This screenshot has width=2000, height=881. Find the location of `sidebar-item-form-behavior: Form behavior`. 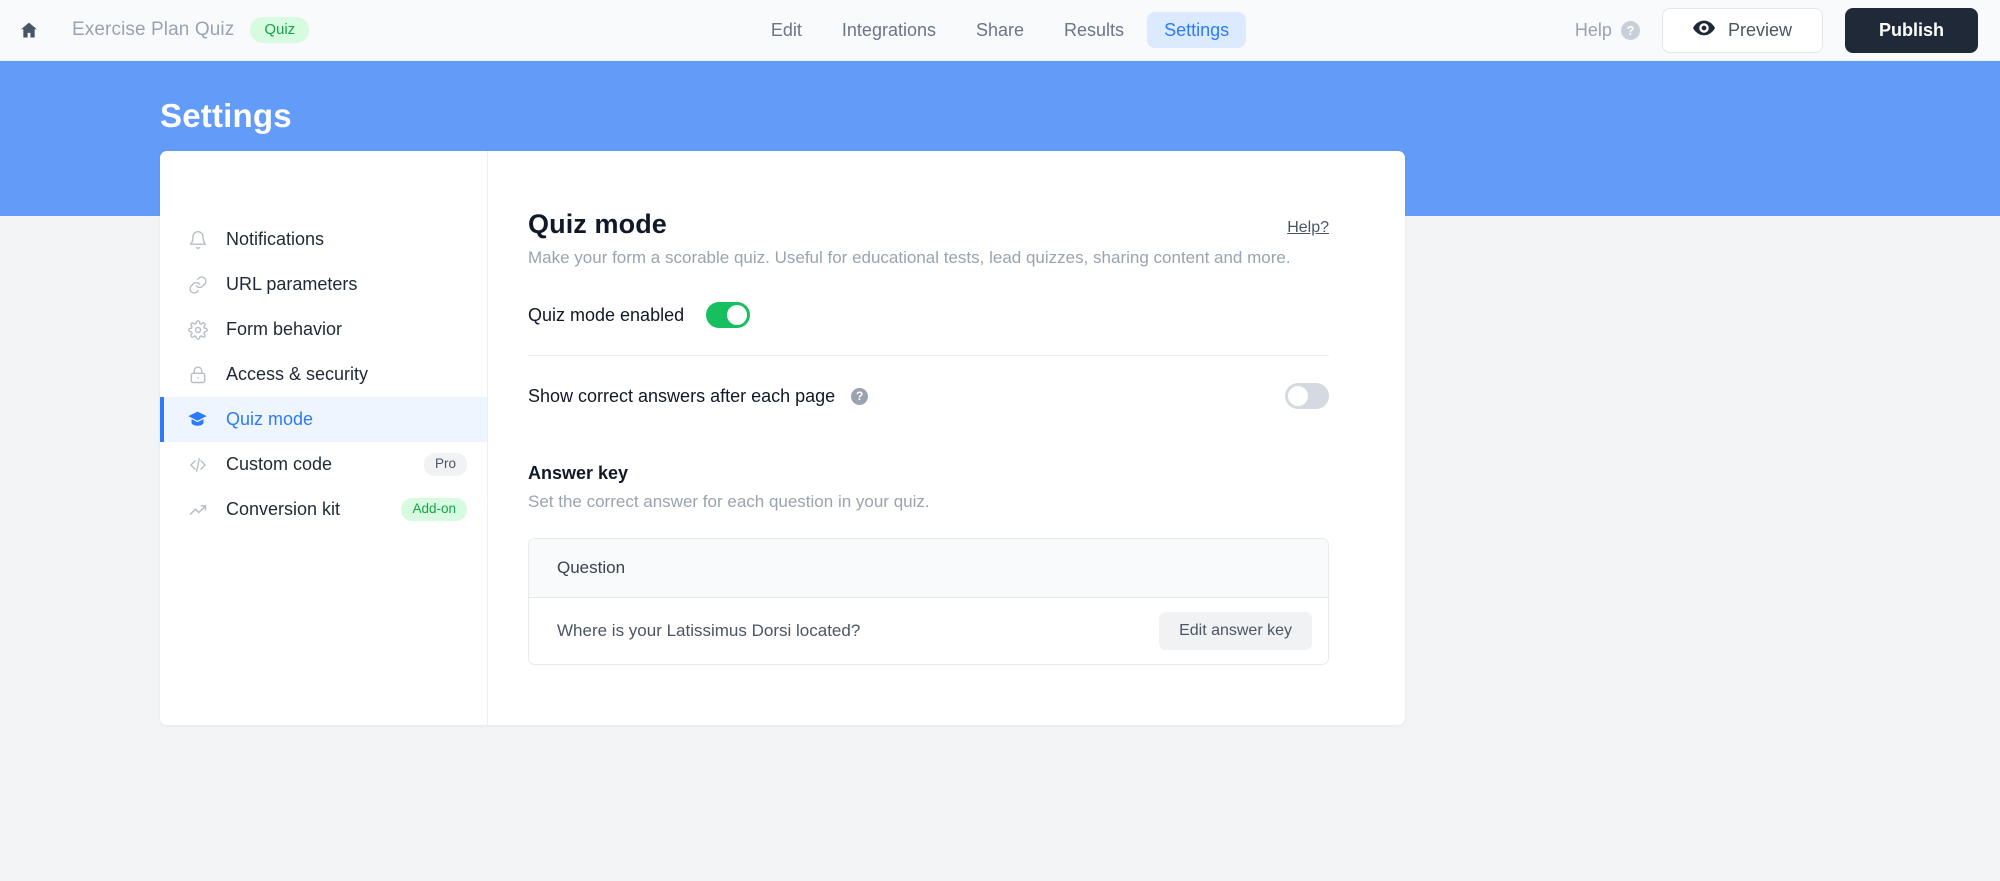

sidebar-item-form-behavior: Form behavior is located at coordinates (323, 329).